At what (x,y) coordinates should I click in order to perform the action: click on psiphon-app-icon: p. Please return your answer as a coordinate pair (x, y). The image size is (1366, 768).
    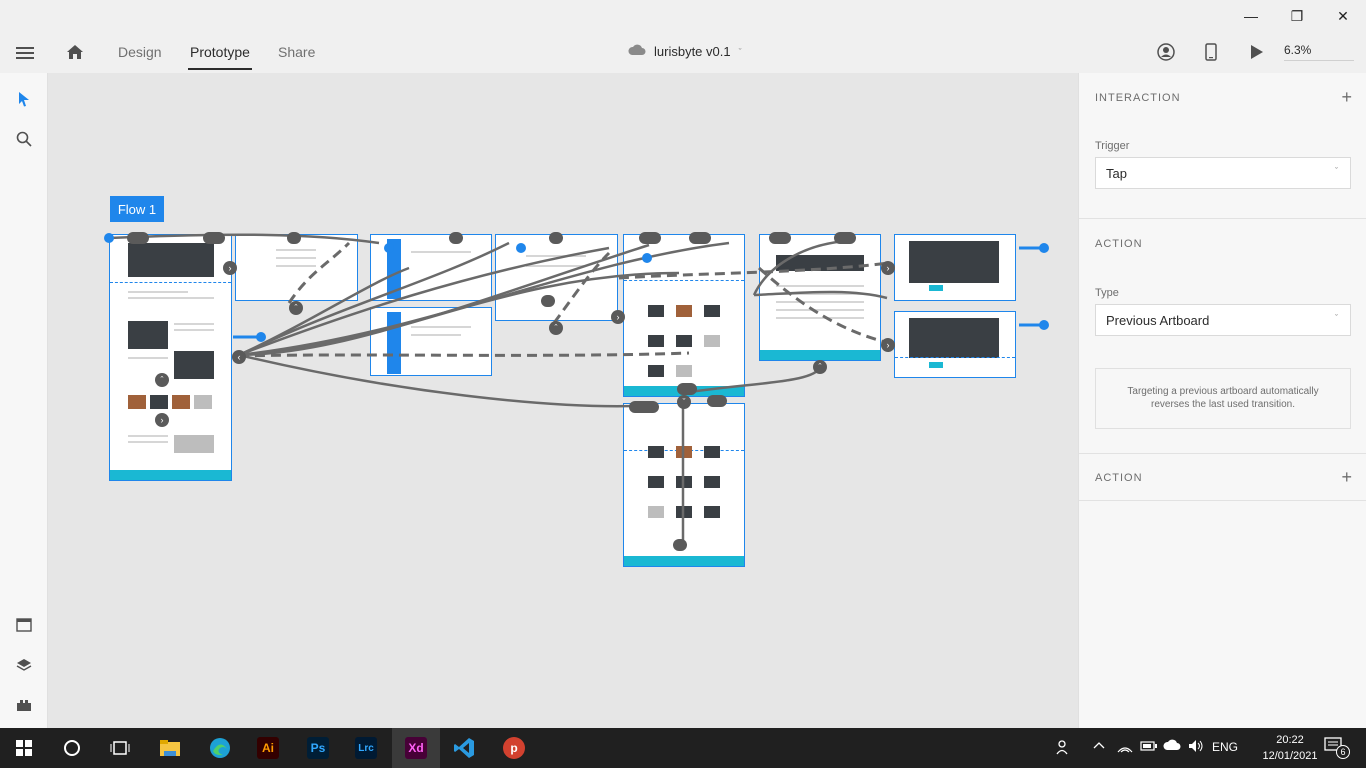
    Looking at the image, I should click on (514, 748).